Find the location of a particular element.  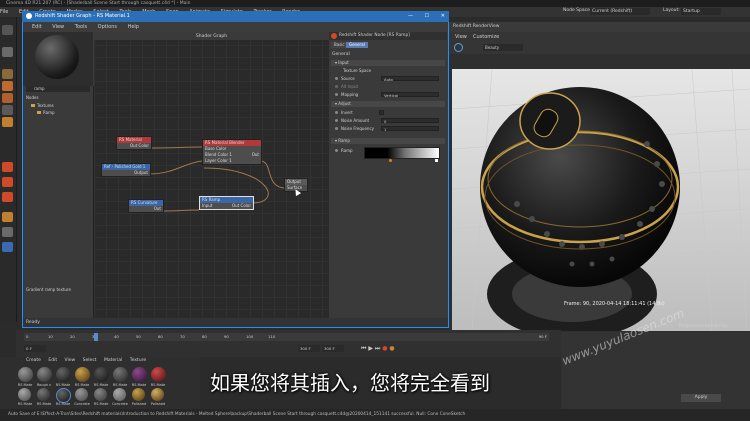

prop-noise-frequency: Noise Frequency 1 is located at coordinates (388, 128).